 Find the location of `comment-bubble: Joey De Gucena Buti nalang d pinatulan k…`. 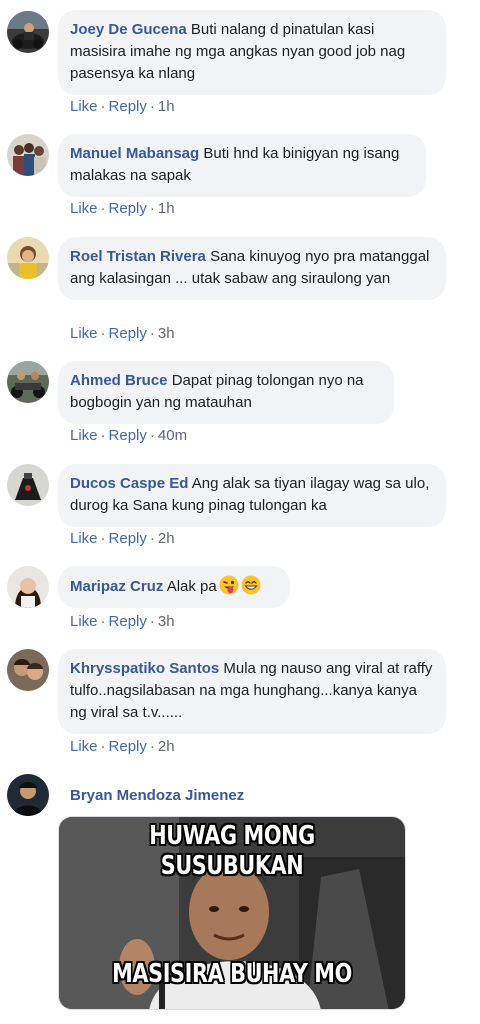

comment-bubble: Joey De Gucena Buti nalang d pinatulan k… is located at coordinates (252, 52).